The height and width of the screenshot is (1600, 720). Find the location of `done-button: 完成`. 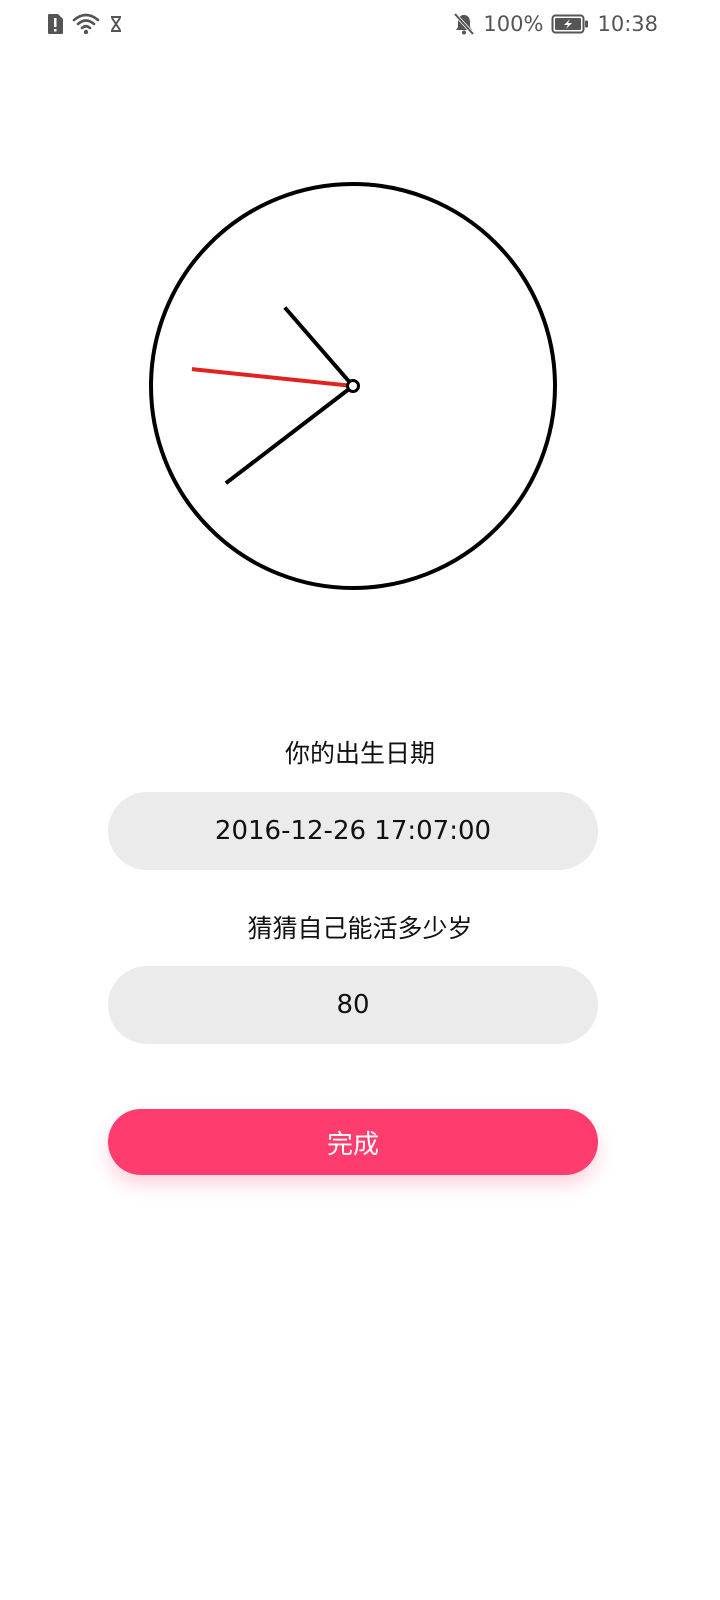

done-button: 完成 is located at coordinates (353, 1142).